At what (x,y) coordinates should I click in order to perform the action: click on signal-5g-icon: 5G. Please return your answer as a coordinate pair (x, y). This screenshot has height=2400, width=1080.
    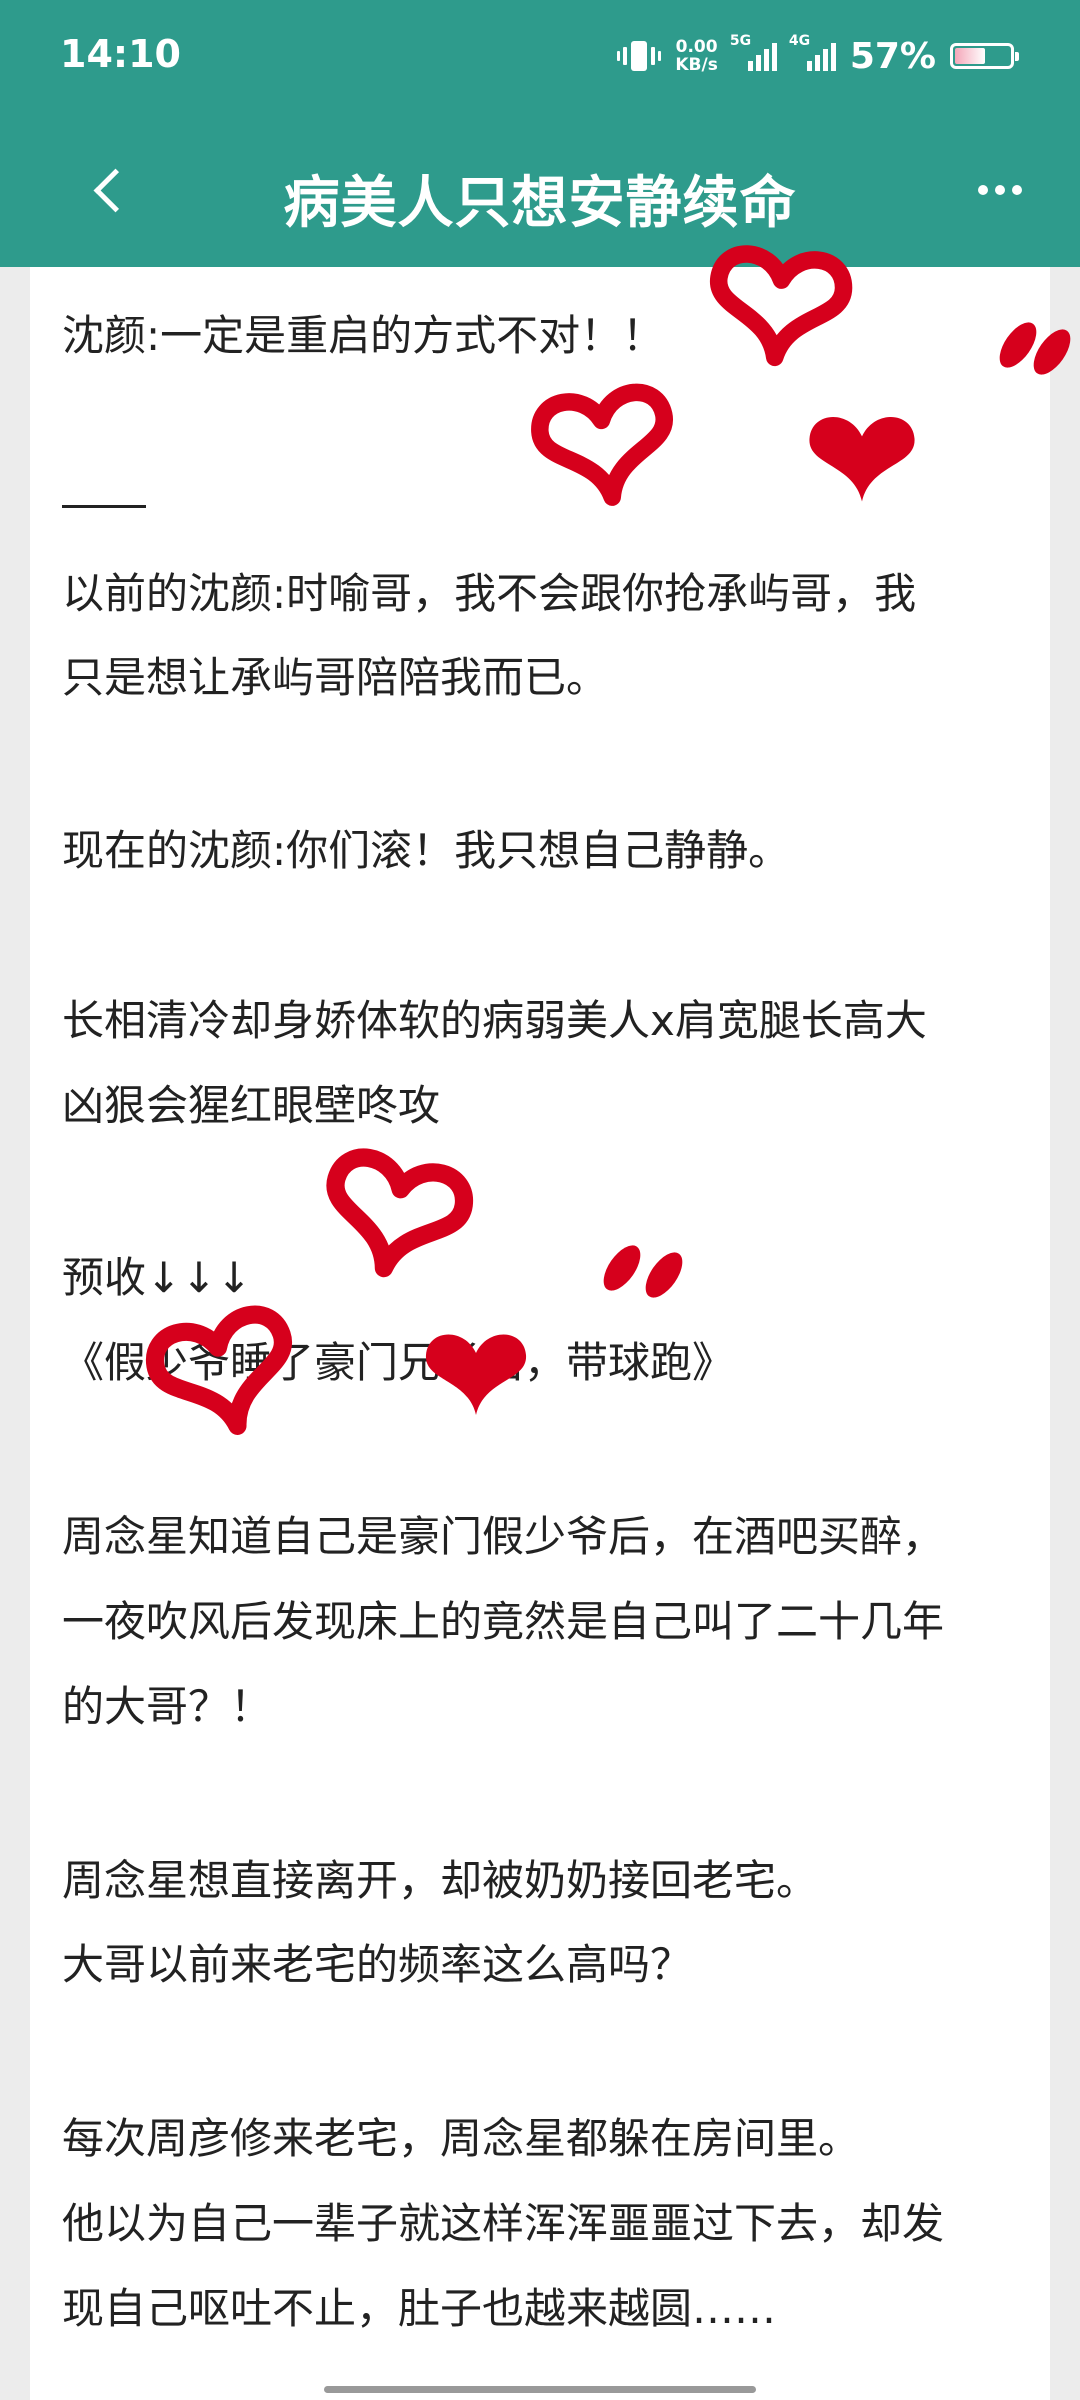
    Looking at the image, I should click on (753, 52).